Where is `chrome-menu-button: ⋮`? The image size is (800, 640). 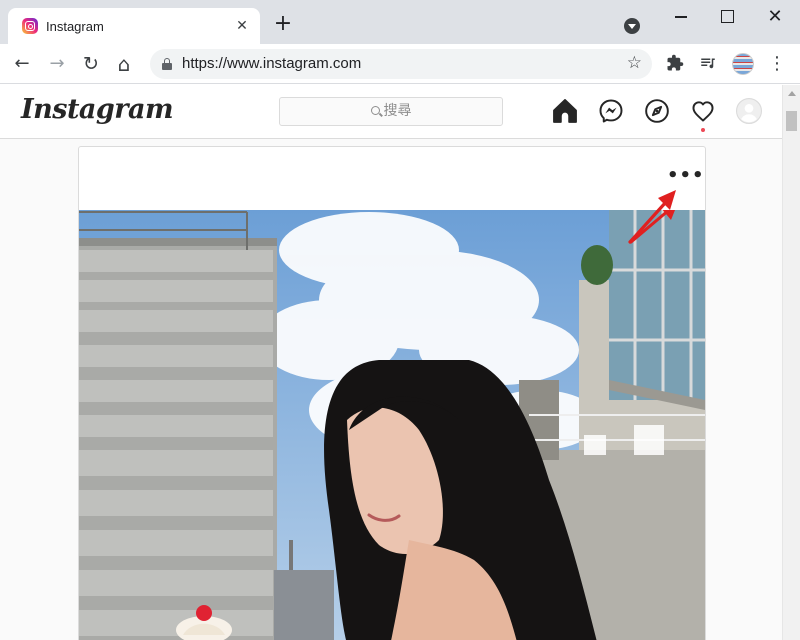
chrome-menu-button: ⋮ is located at coordinates (777, 64).